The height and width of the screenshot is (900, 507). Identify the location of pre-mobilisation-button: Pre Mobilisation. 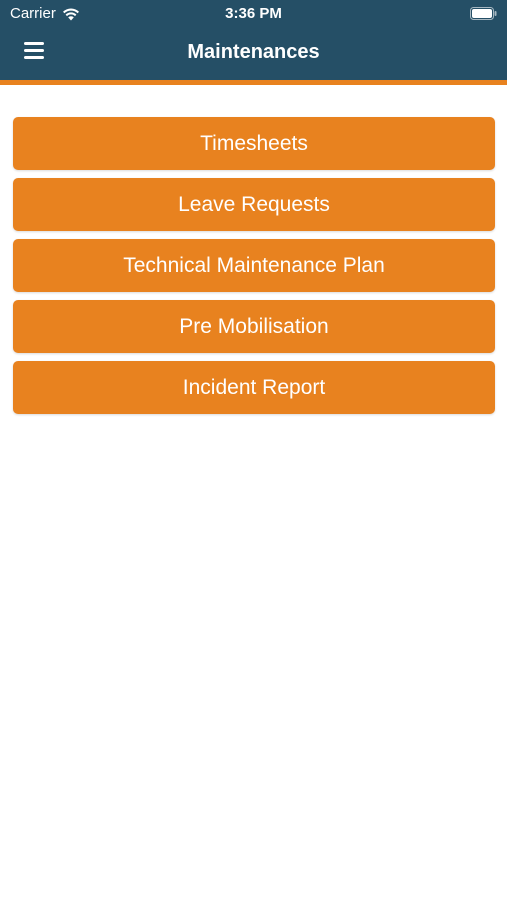
(254, 326).